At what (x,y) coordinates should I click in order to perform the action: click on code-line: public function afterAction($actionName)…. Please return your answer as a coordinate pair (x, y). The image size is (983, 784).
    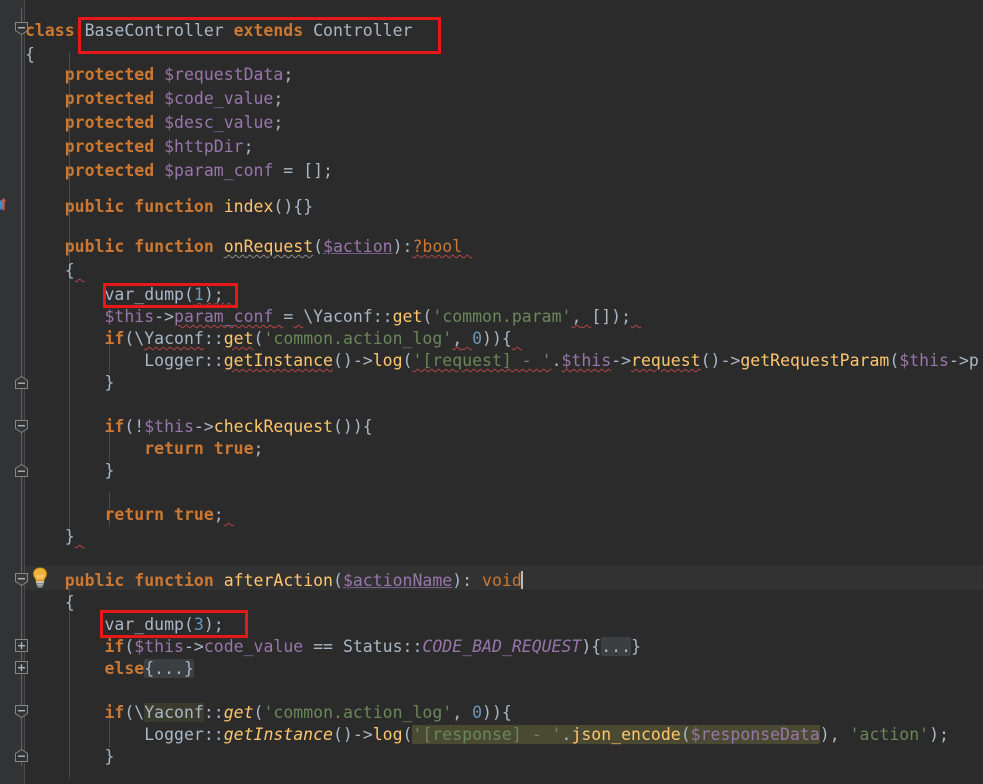
    Looking at the image, I should click on (274, 581).